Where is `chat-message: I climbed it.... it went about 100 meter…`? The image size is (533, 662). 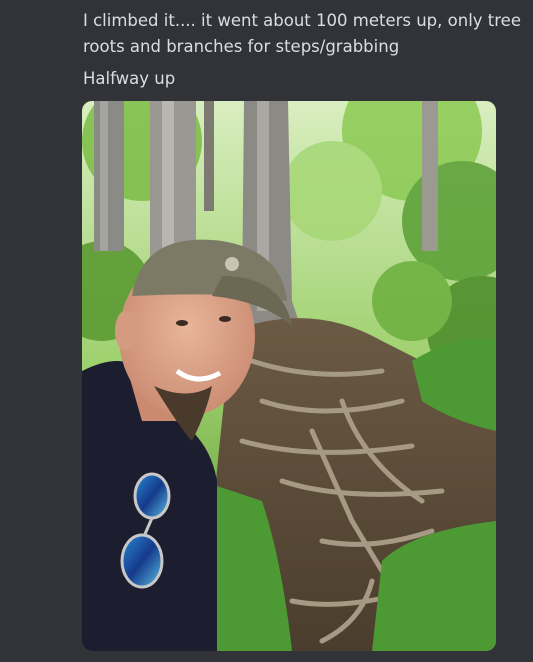 chat-message: I climbed it.... it went about 100 meter… is located at coordinates (303, 50).